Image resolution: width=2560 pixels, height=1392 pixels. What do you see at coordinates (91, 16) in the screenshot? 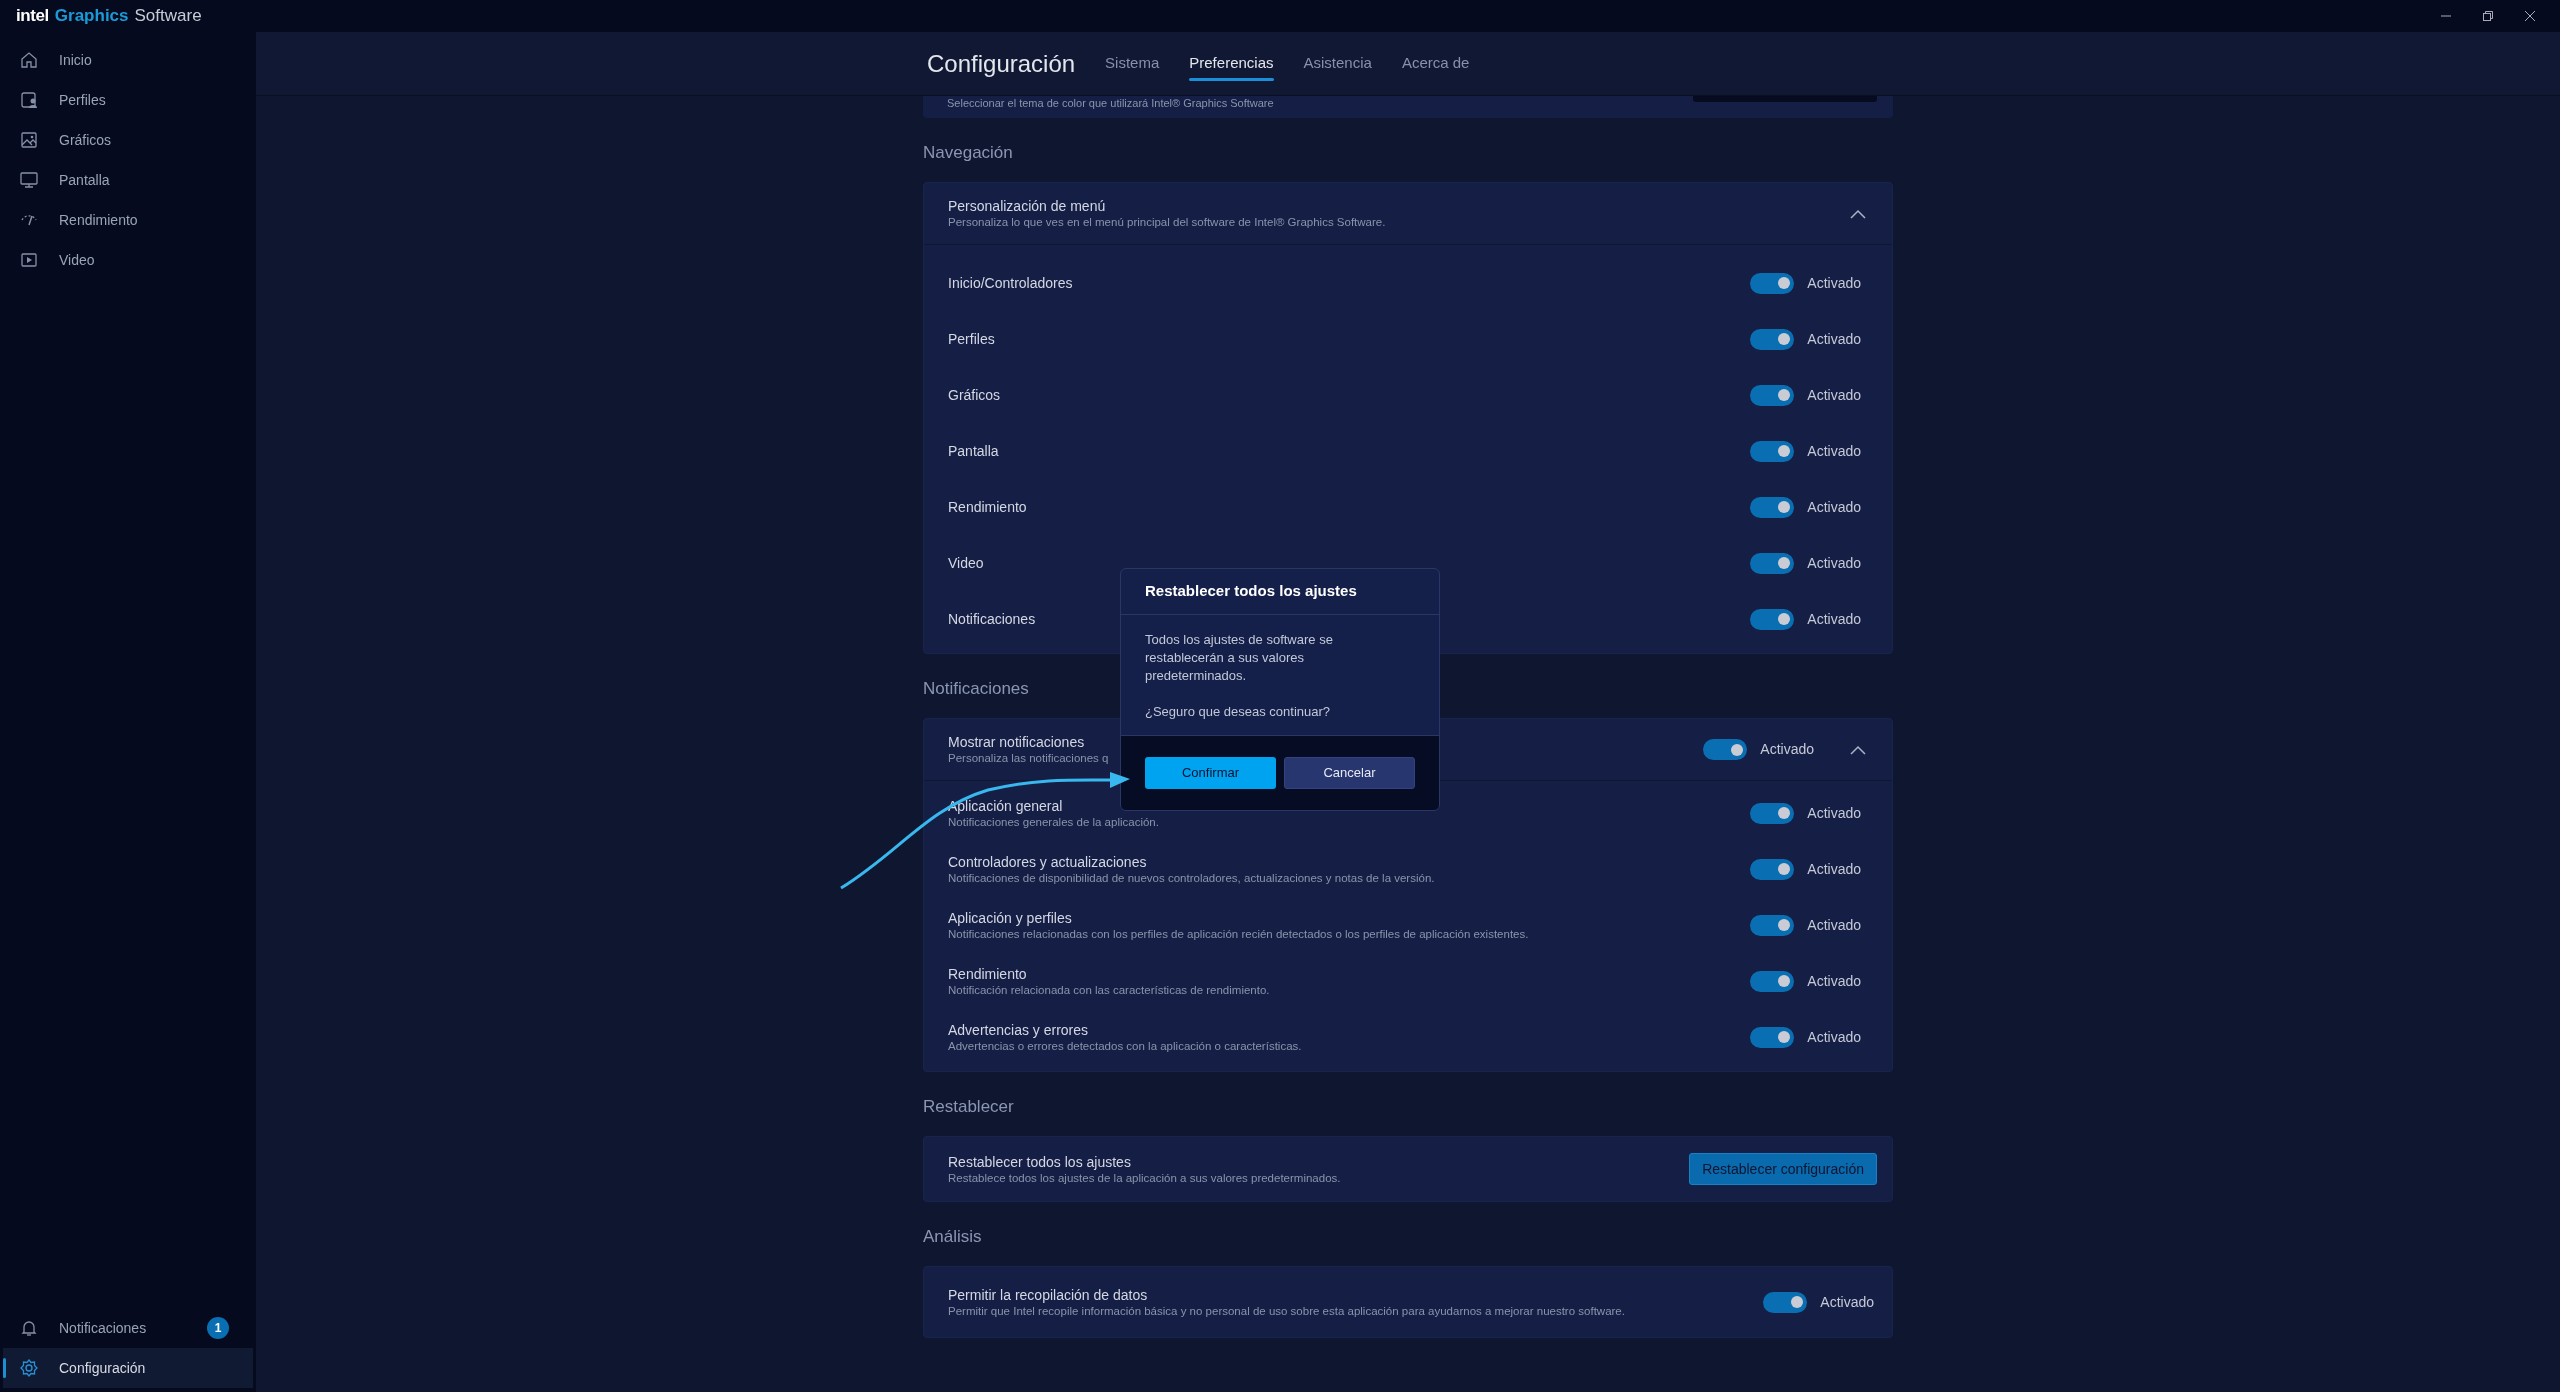
I see `app-title: Graphics` at bounding box center [91, 16].